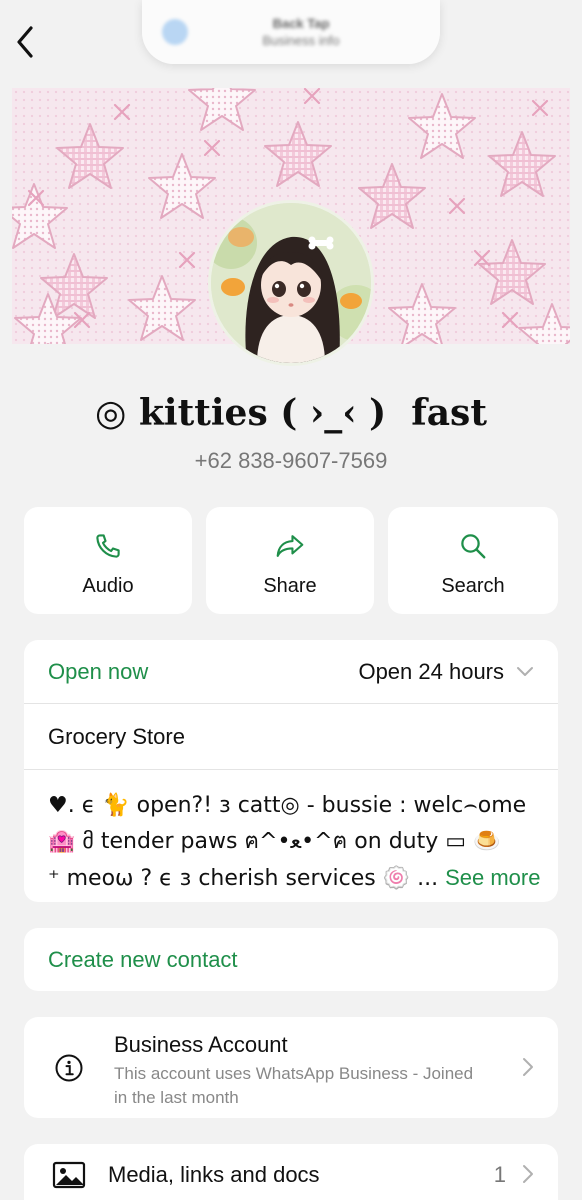 The width and height of the screenshot is (582, 1200). I want to click on avatar-illustration, so click(291, 283).